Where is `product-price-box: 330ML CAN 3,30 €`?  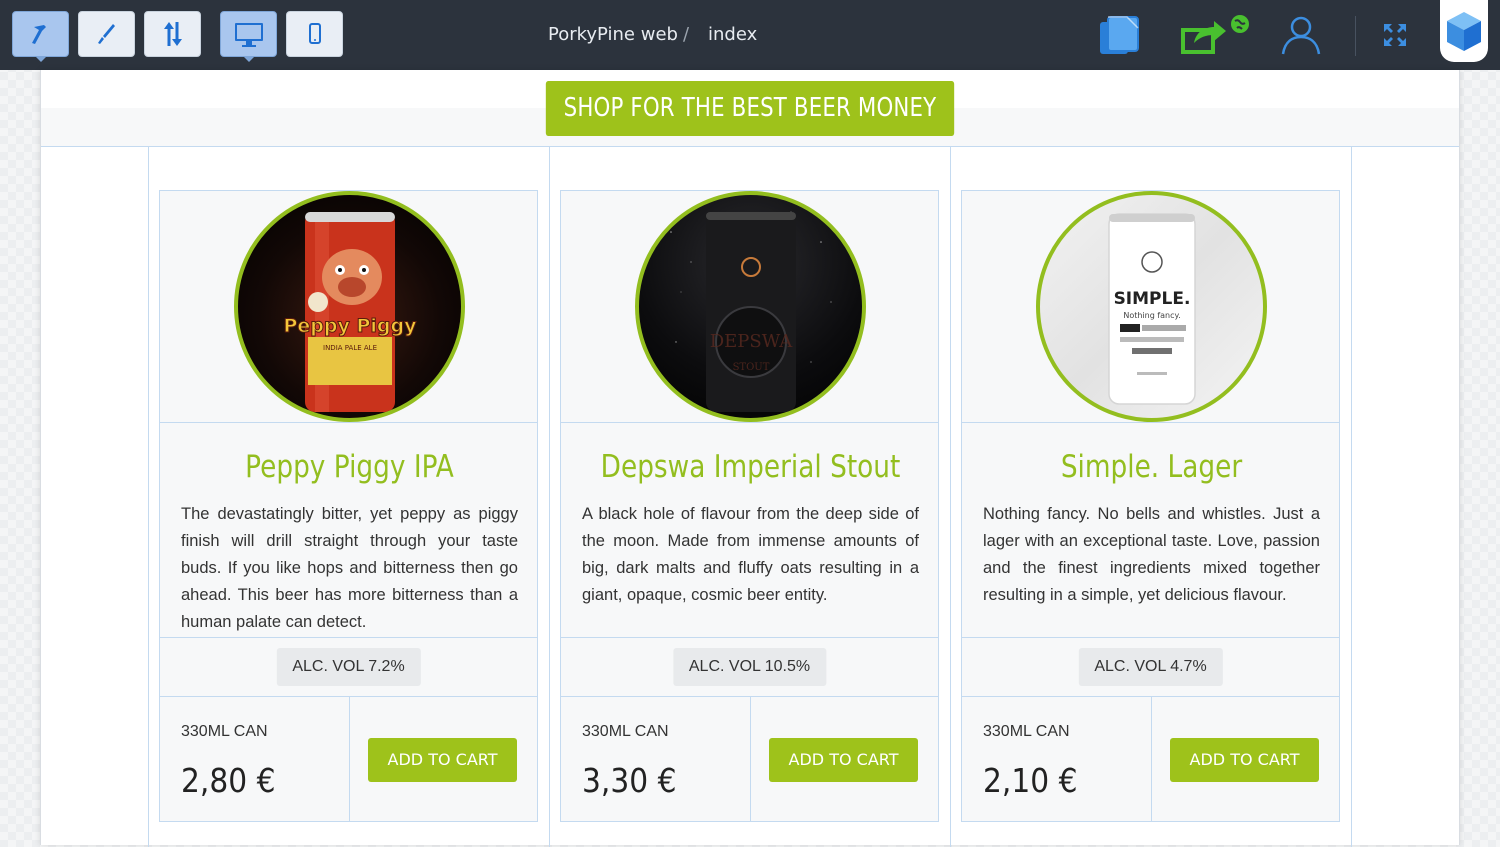 product-price-box: 330ML CAN 3,30 € is located at coordinates (655, 759).